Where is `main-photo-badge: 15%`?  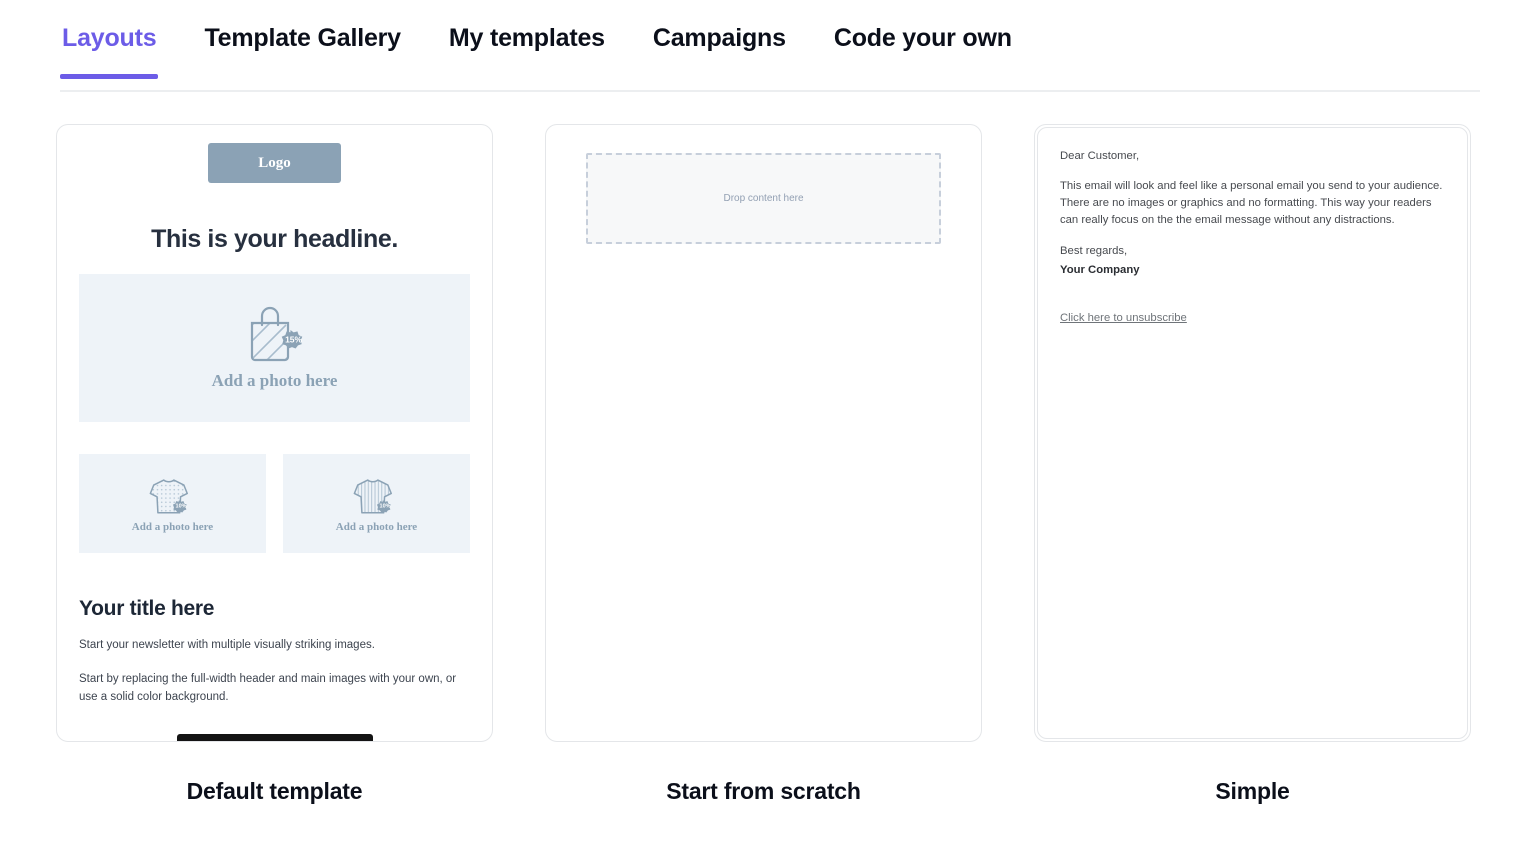 main-photo-badge: 15% is located at coordinates (293, 339).